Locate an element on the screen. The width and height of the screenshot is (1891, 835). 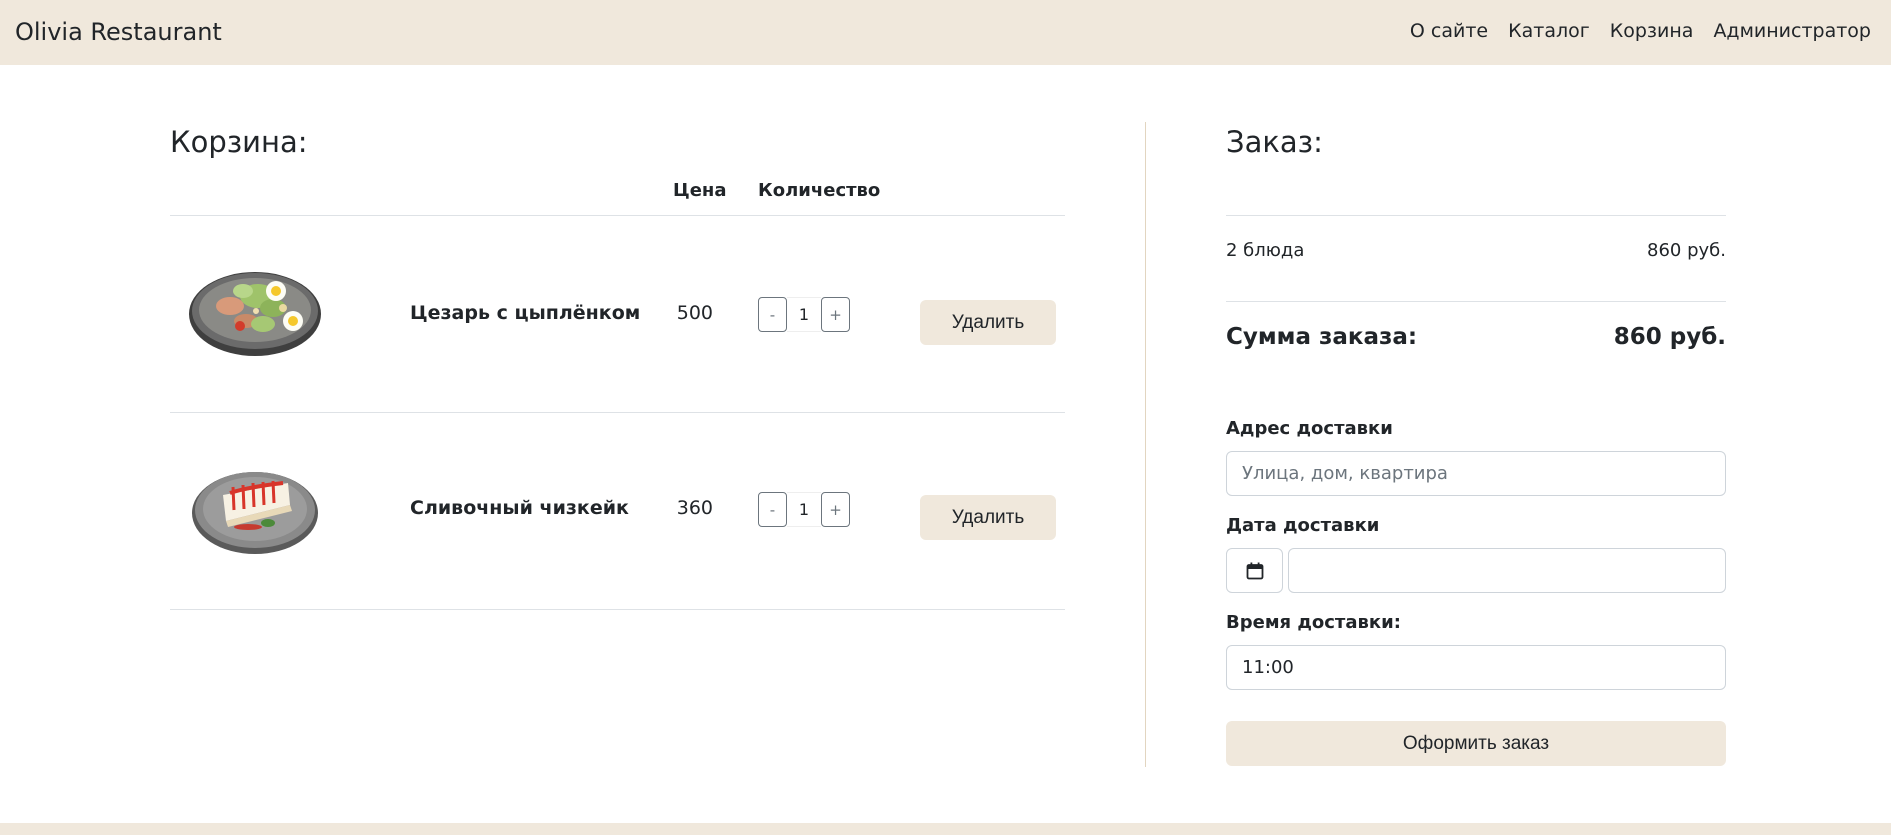
date-label: Дата доставки is located at coordinates (1303, 525).